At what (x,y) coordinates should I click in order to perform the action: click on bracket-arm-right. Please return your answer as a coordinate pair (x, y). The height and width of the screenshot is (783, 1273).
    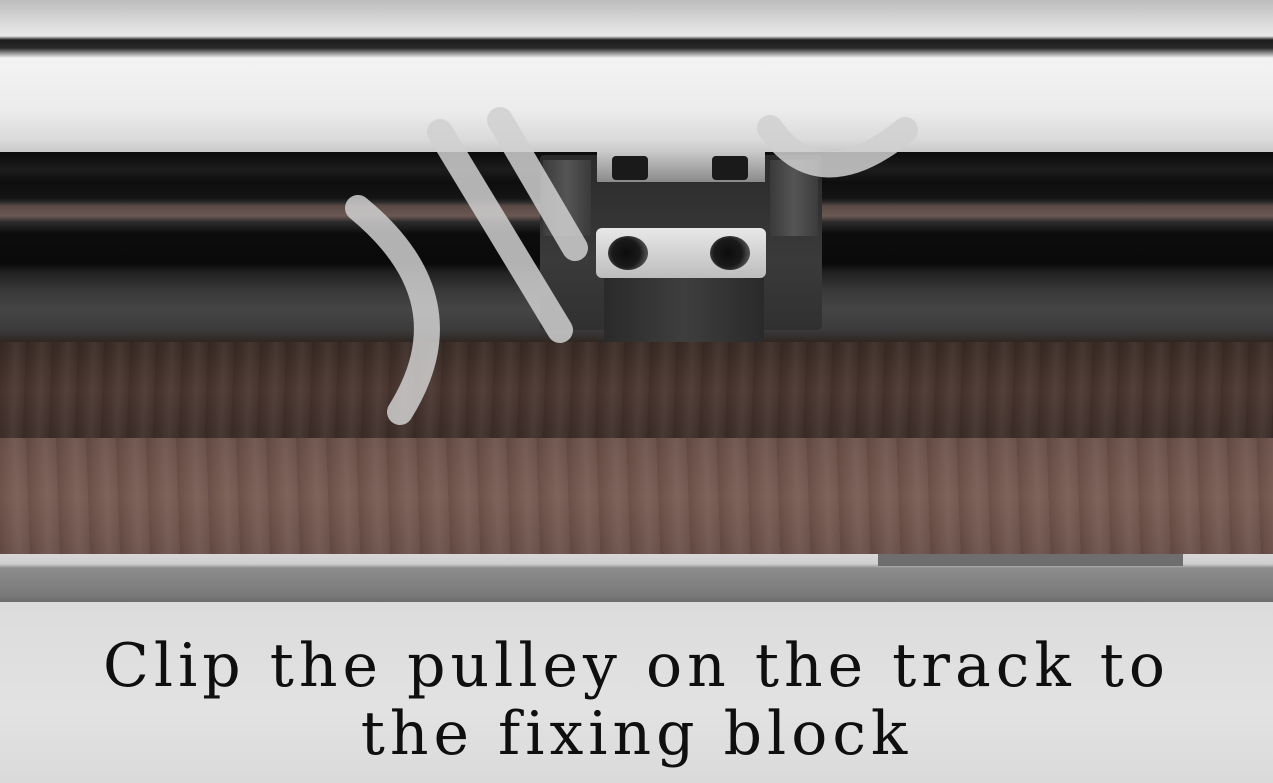
    Looking at the image, I should click on (794, 198).